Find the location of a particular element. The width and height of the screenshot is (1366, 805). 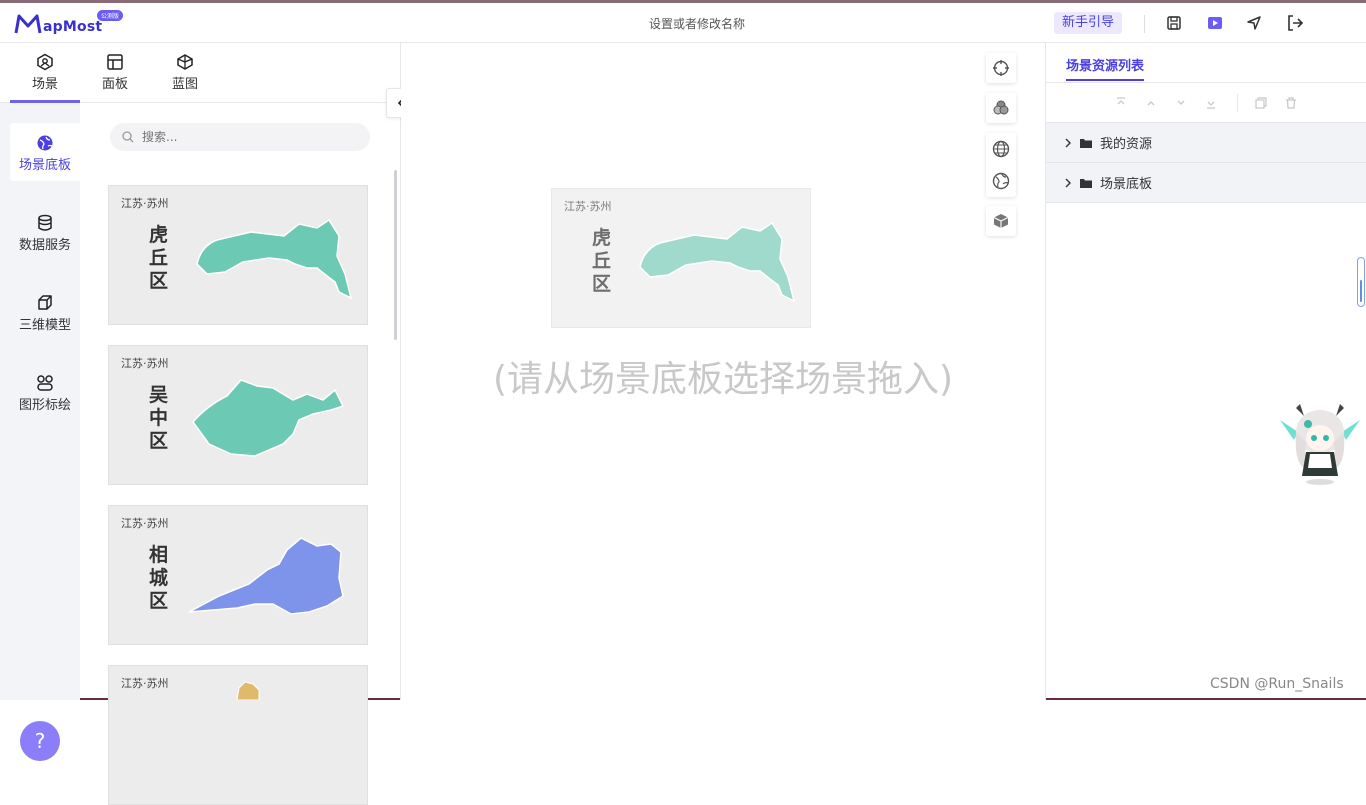

save-icon is located at coordinates (1174, 23).